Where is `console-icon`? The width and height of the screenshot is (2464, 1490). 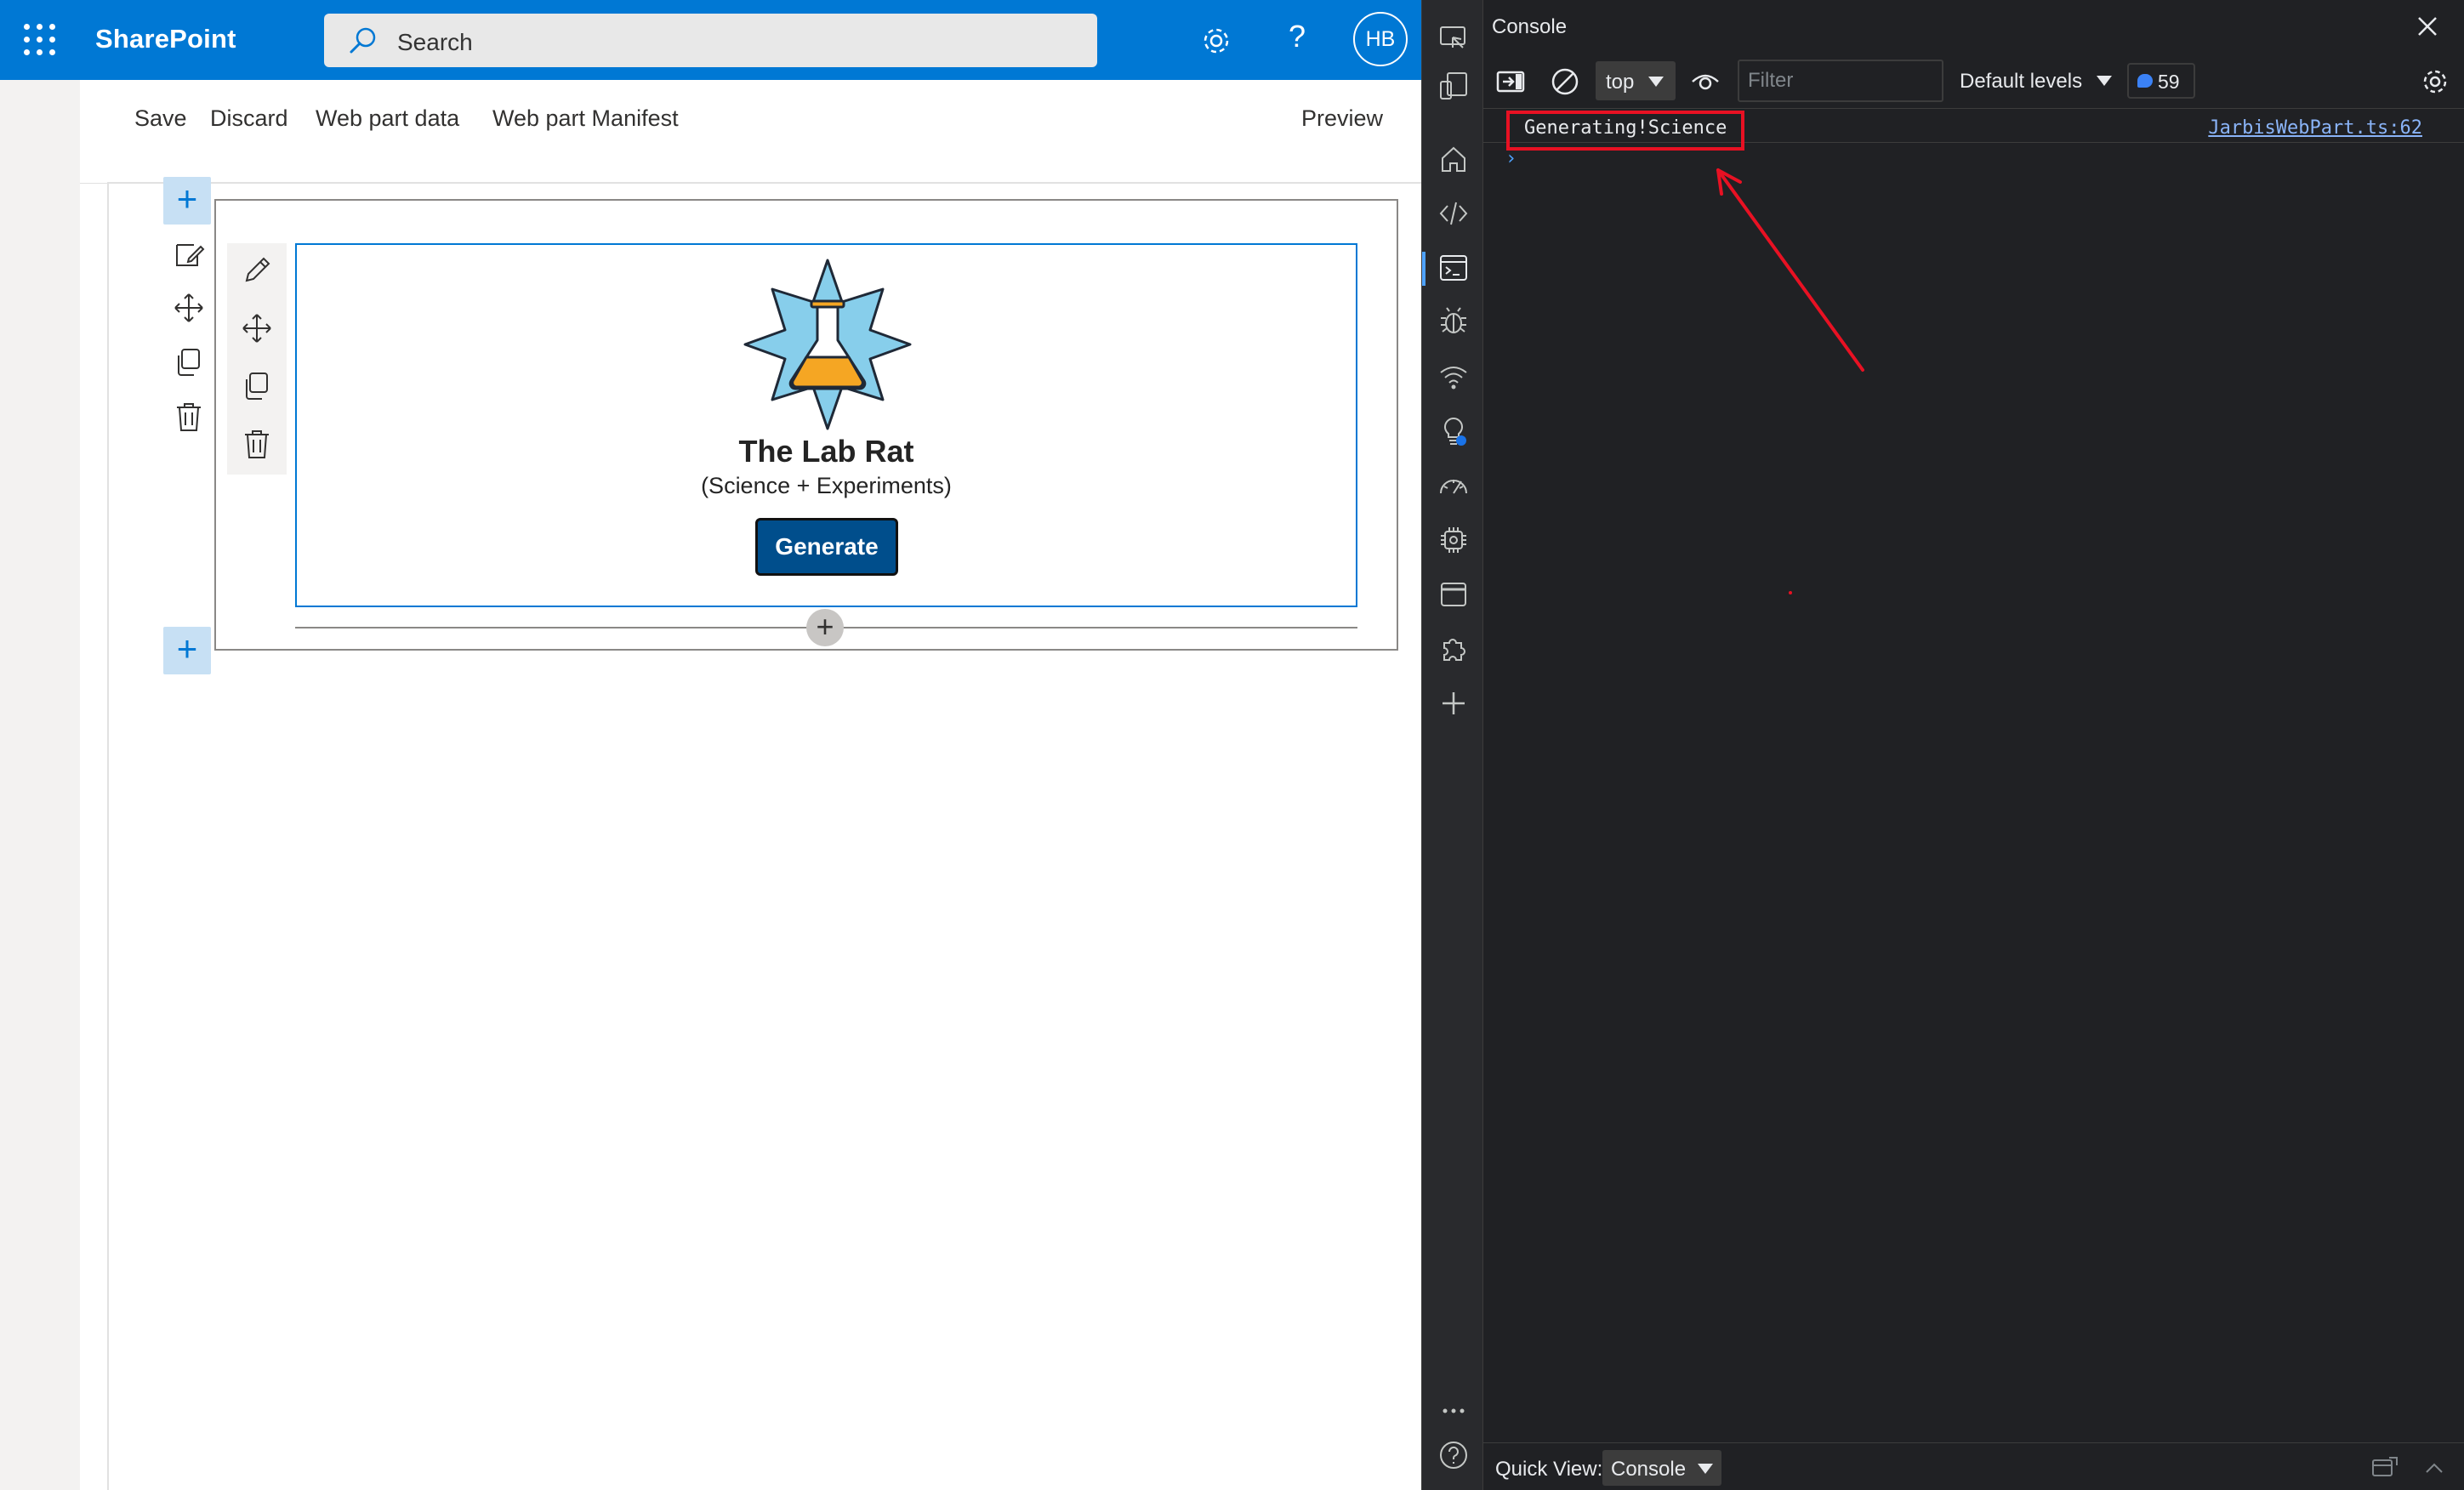 console-icon is located at coordinates (1453, 268).